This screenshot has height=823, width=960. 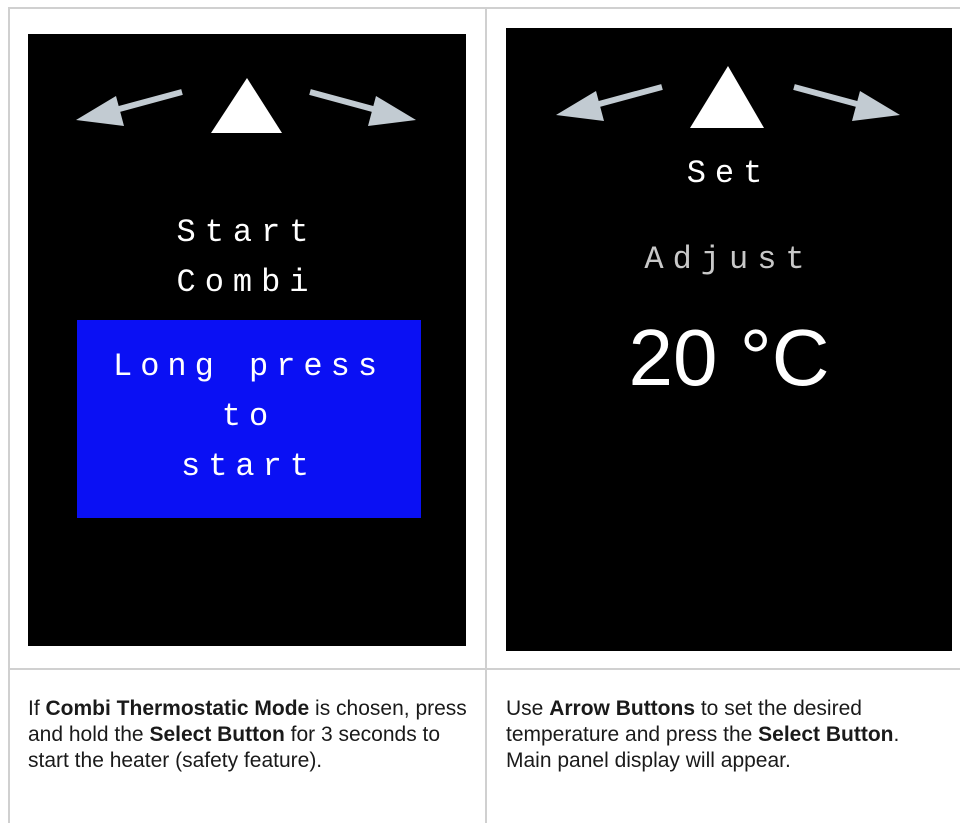 What do you see at coordinates (729, 259) in the screenshot?
I see `adjust-label: Adjust` at bounding box center [729, 259].